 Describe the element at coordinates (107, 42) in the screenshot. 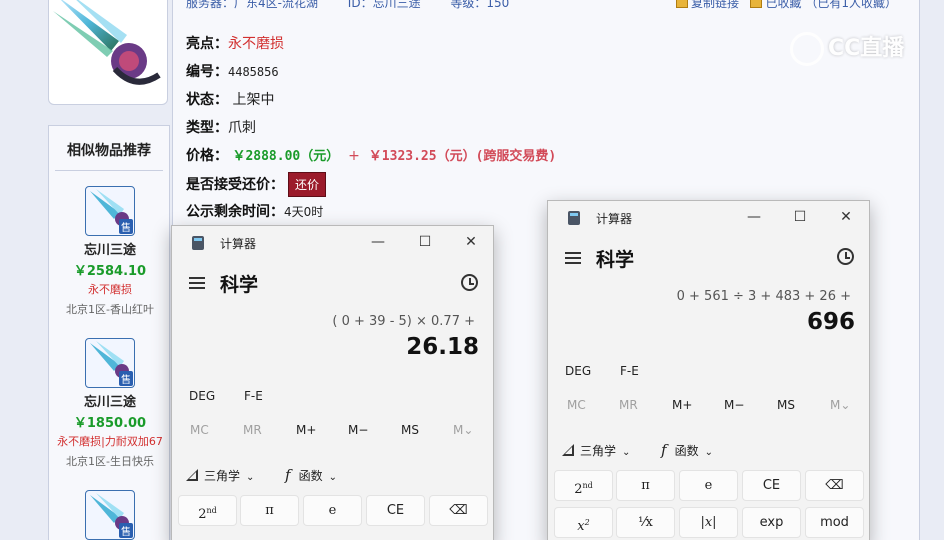

I see `weapon-icon` at that location.